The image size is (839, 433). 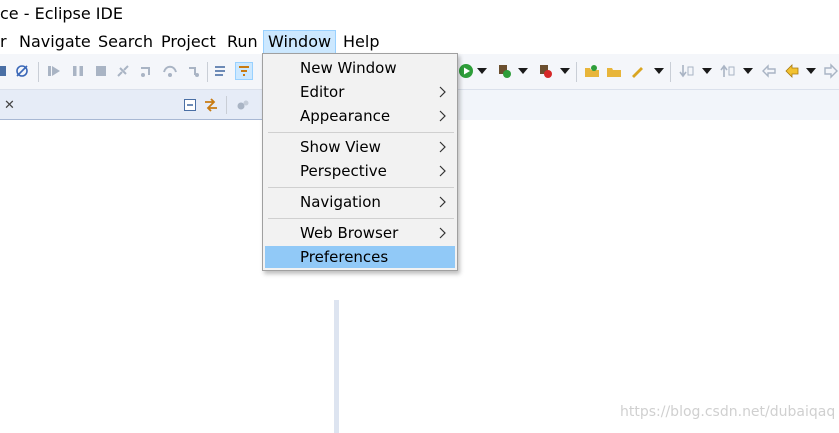 What do you see at coordinates (545, 71) in the screenshot?
I see `external-tools-icon` at bounding box center [545, 71].